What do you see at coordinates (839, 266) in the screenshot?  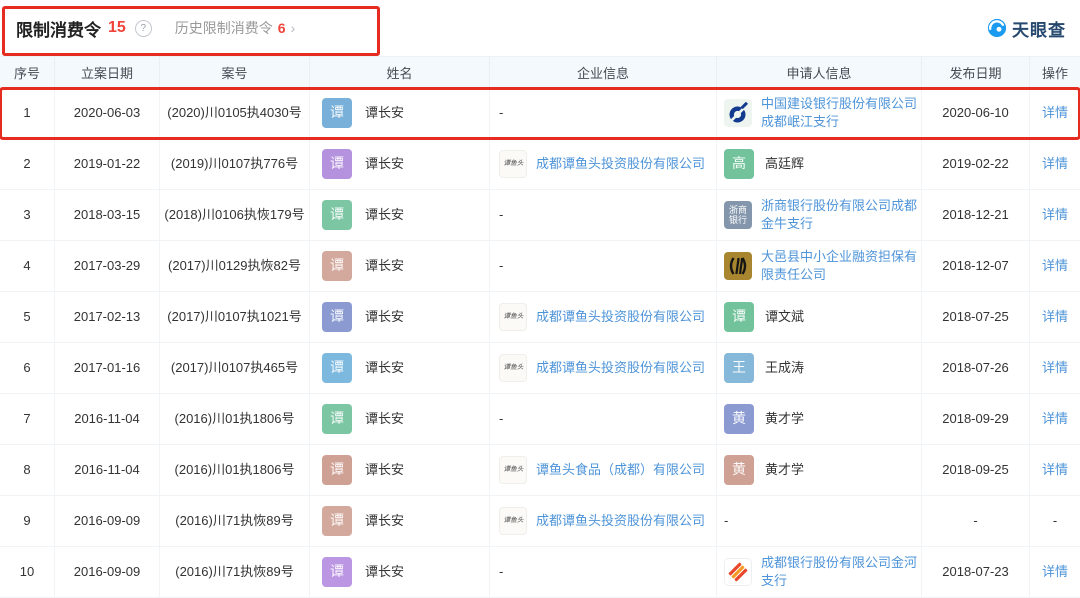 I see `applicant-company-link: 大邑县中小企业融资担保有限责任公司` at bounding box center [839, 266].